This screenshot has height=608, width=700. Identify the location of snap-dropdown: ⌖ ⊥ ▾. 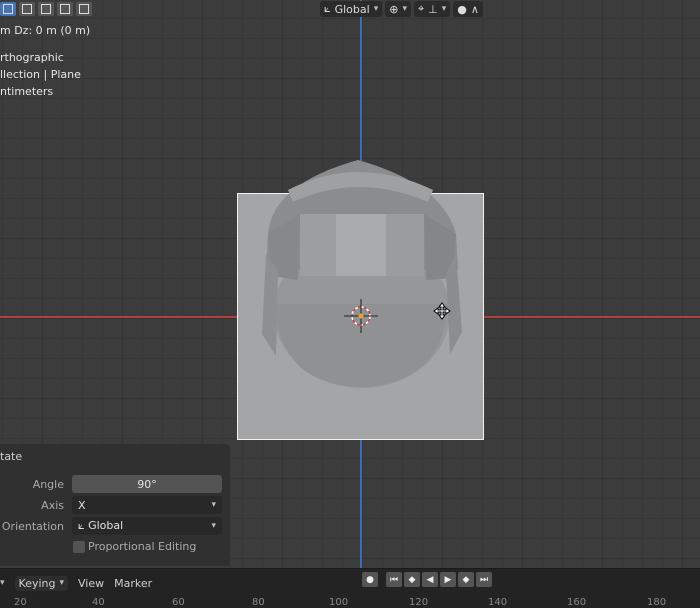
(432, 9).